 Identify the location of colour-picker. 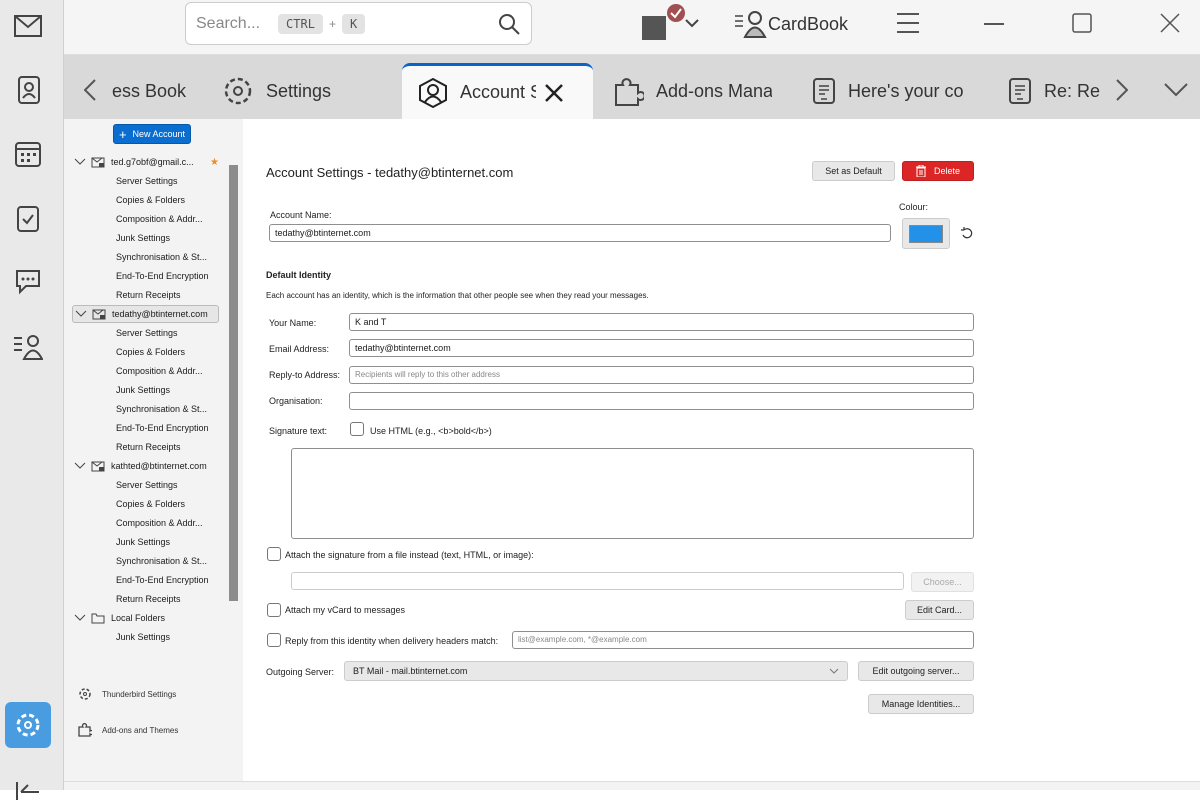
(926, 233).